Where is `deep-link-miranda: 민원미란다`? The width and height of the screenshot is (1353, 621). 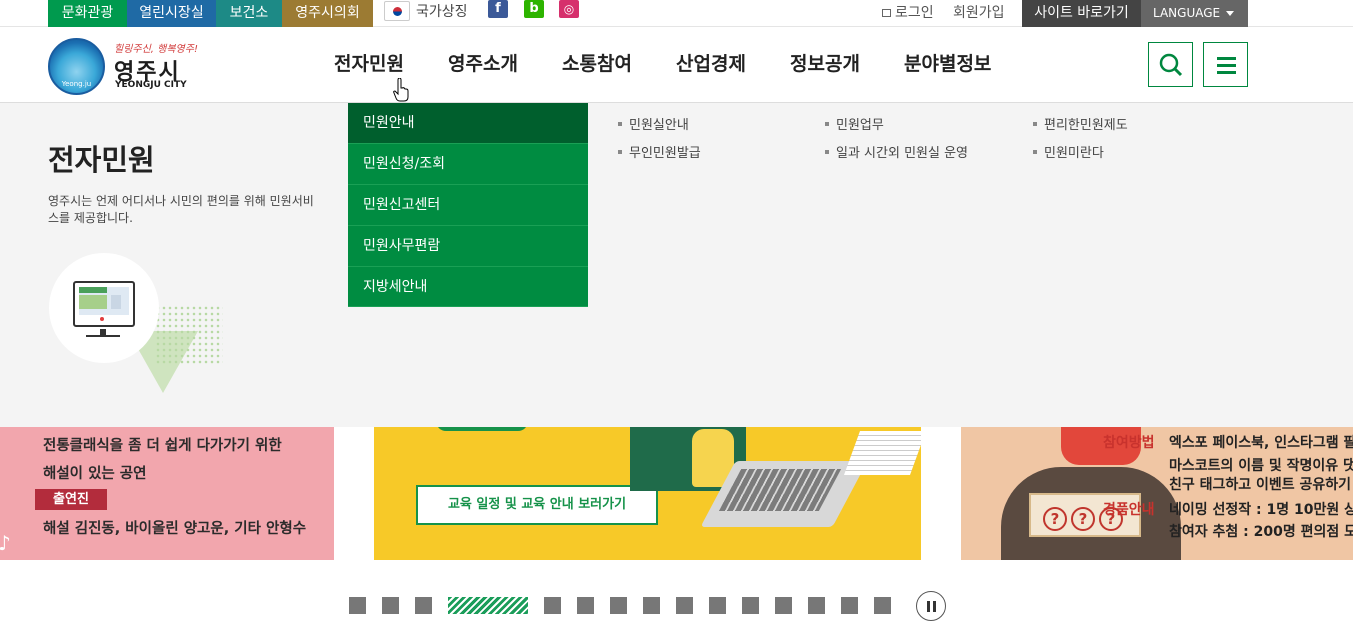 deep-link-miranda: 민원미란다 is located at coordinates (1068, 151).